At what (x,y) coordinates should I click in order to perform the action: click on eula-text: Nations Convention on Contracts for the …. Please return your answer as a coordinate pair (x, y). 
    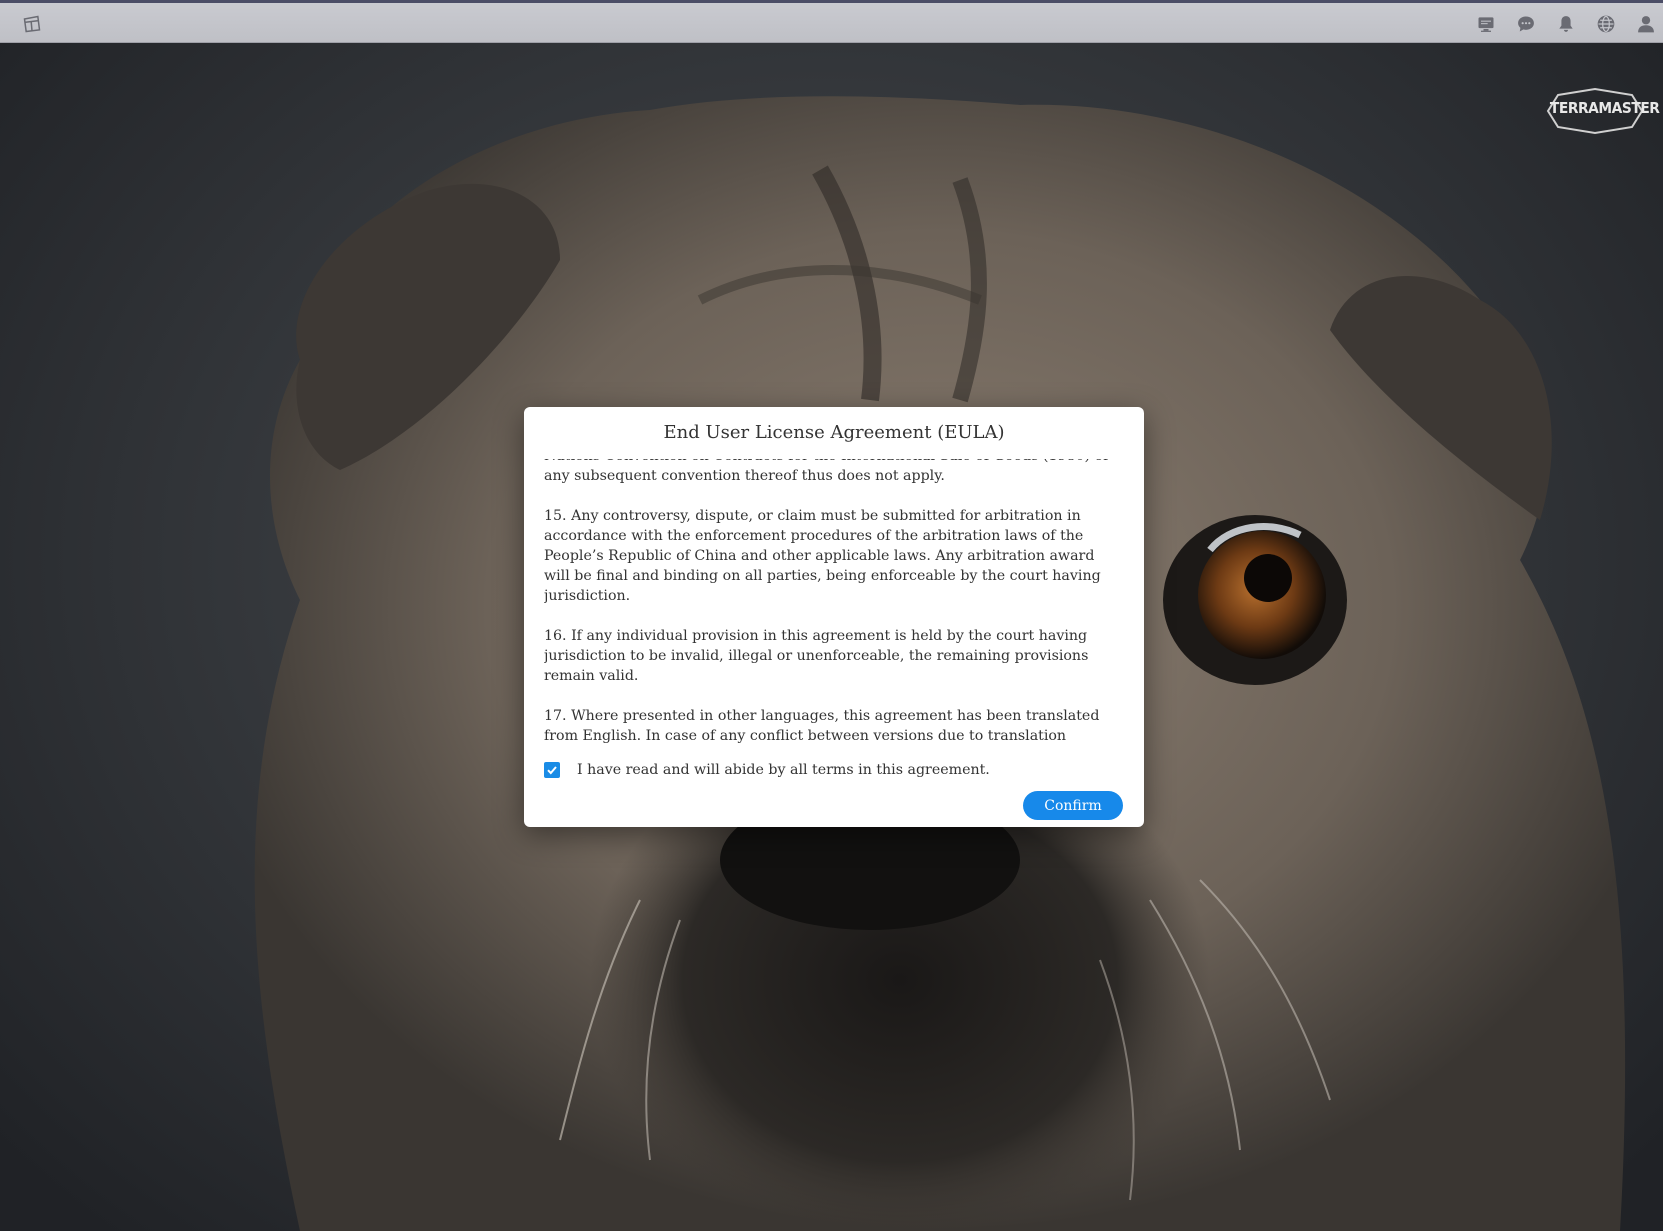
    Looking at the image, I should click on (829, 601).